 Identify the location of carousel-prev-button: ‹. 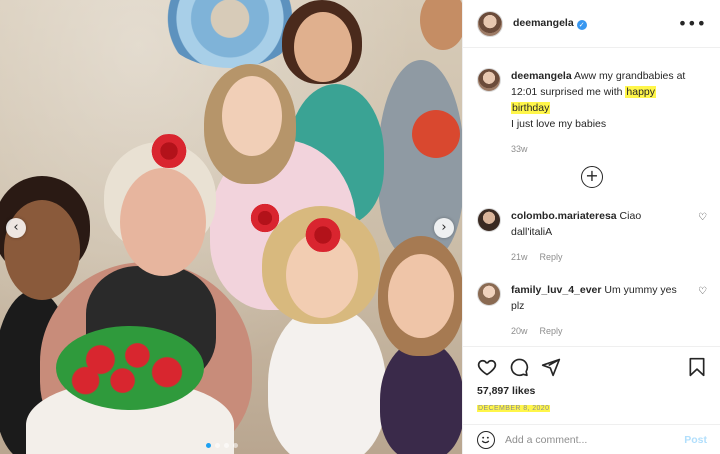
(16, 228).